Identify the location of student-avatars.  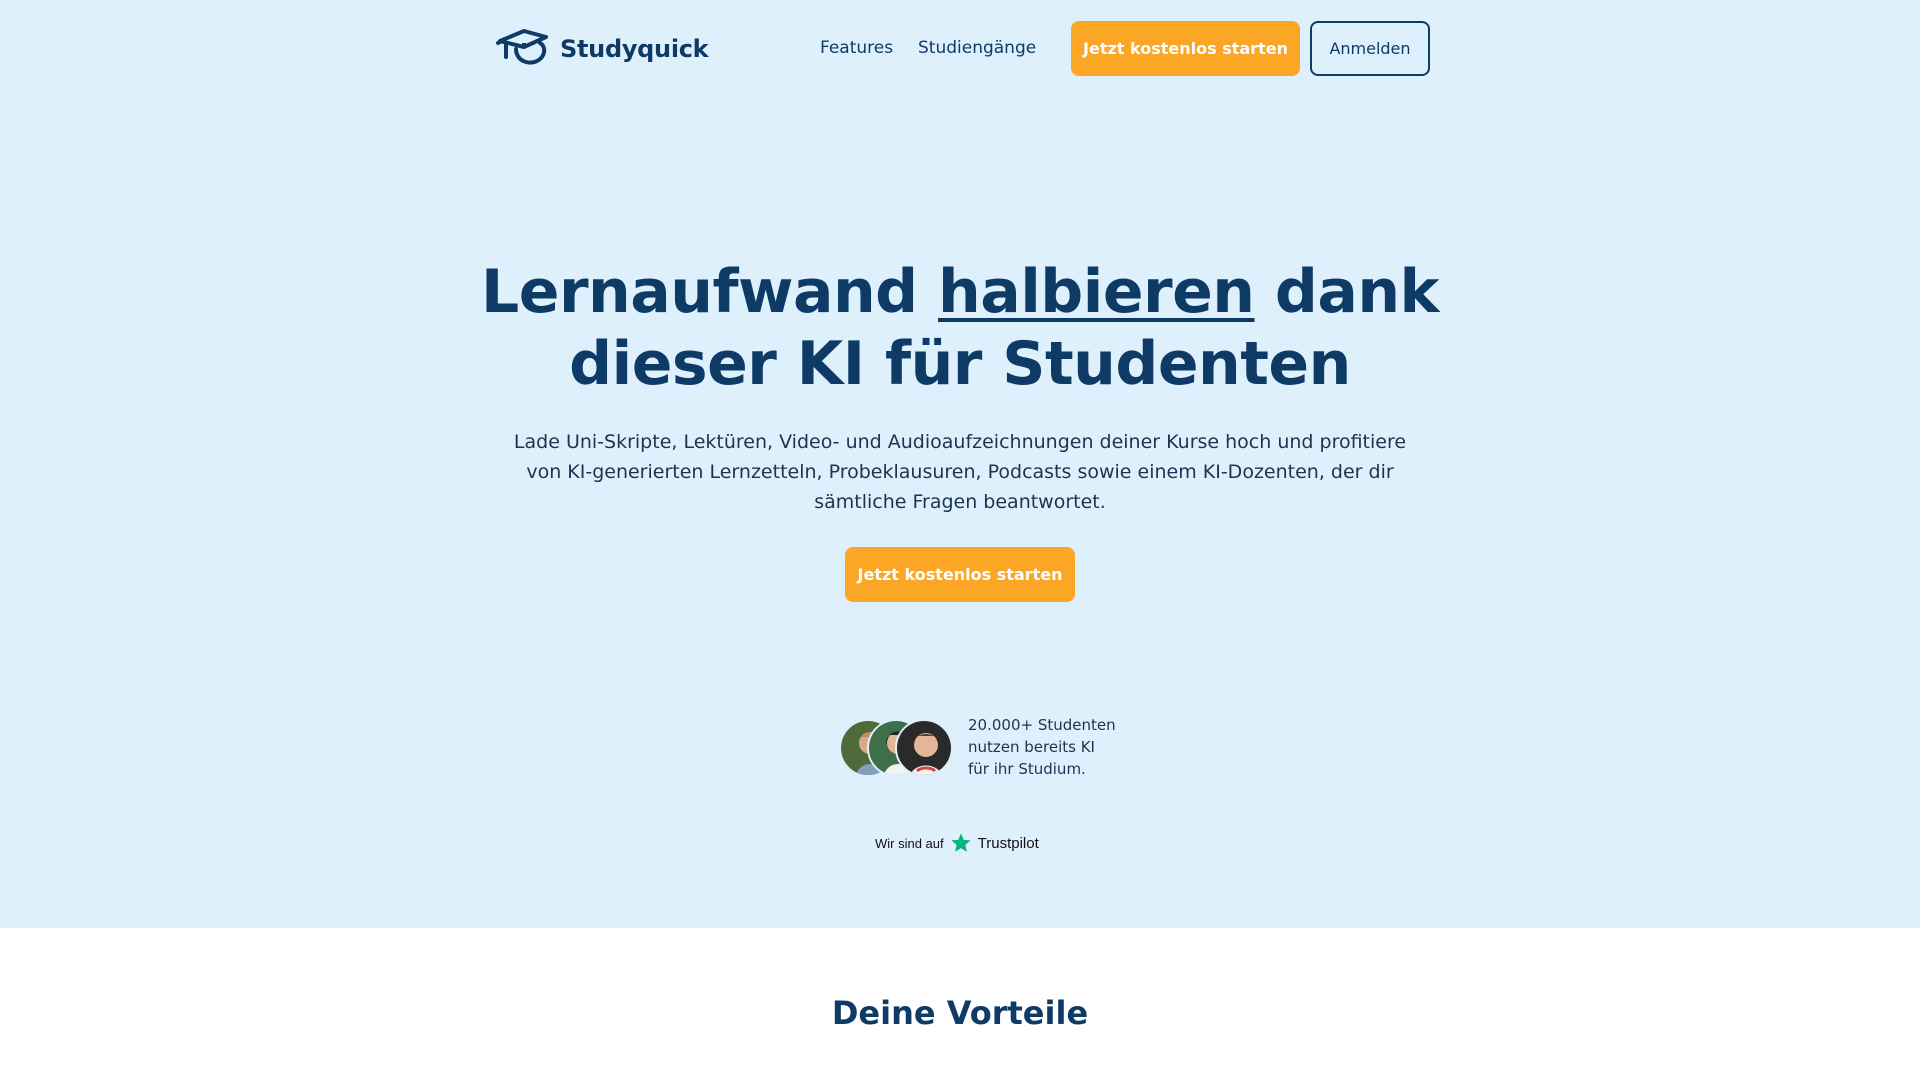
(896, 748).